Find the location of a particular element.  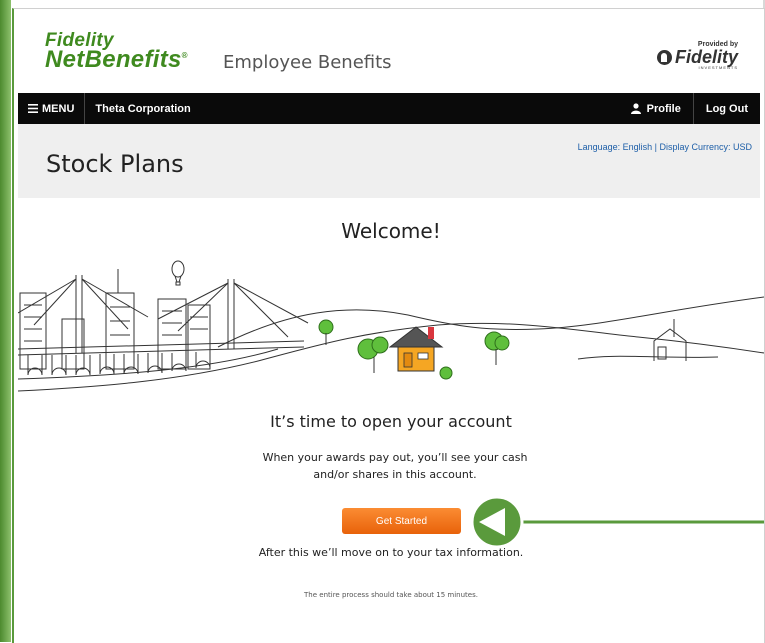

welcome-heading: Welcome! is located at coordinates (391, 231).